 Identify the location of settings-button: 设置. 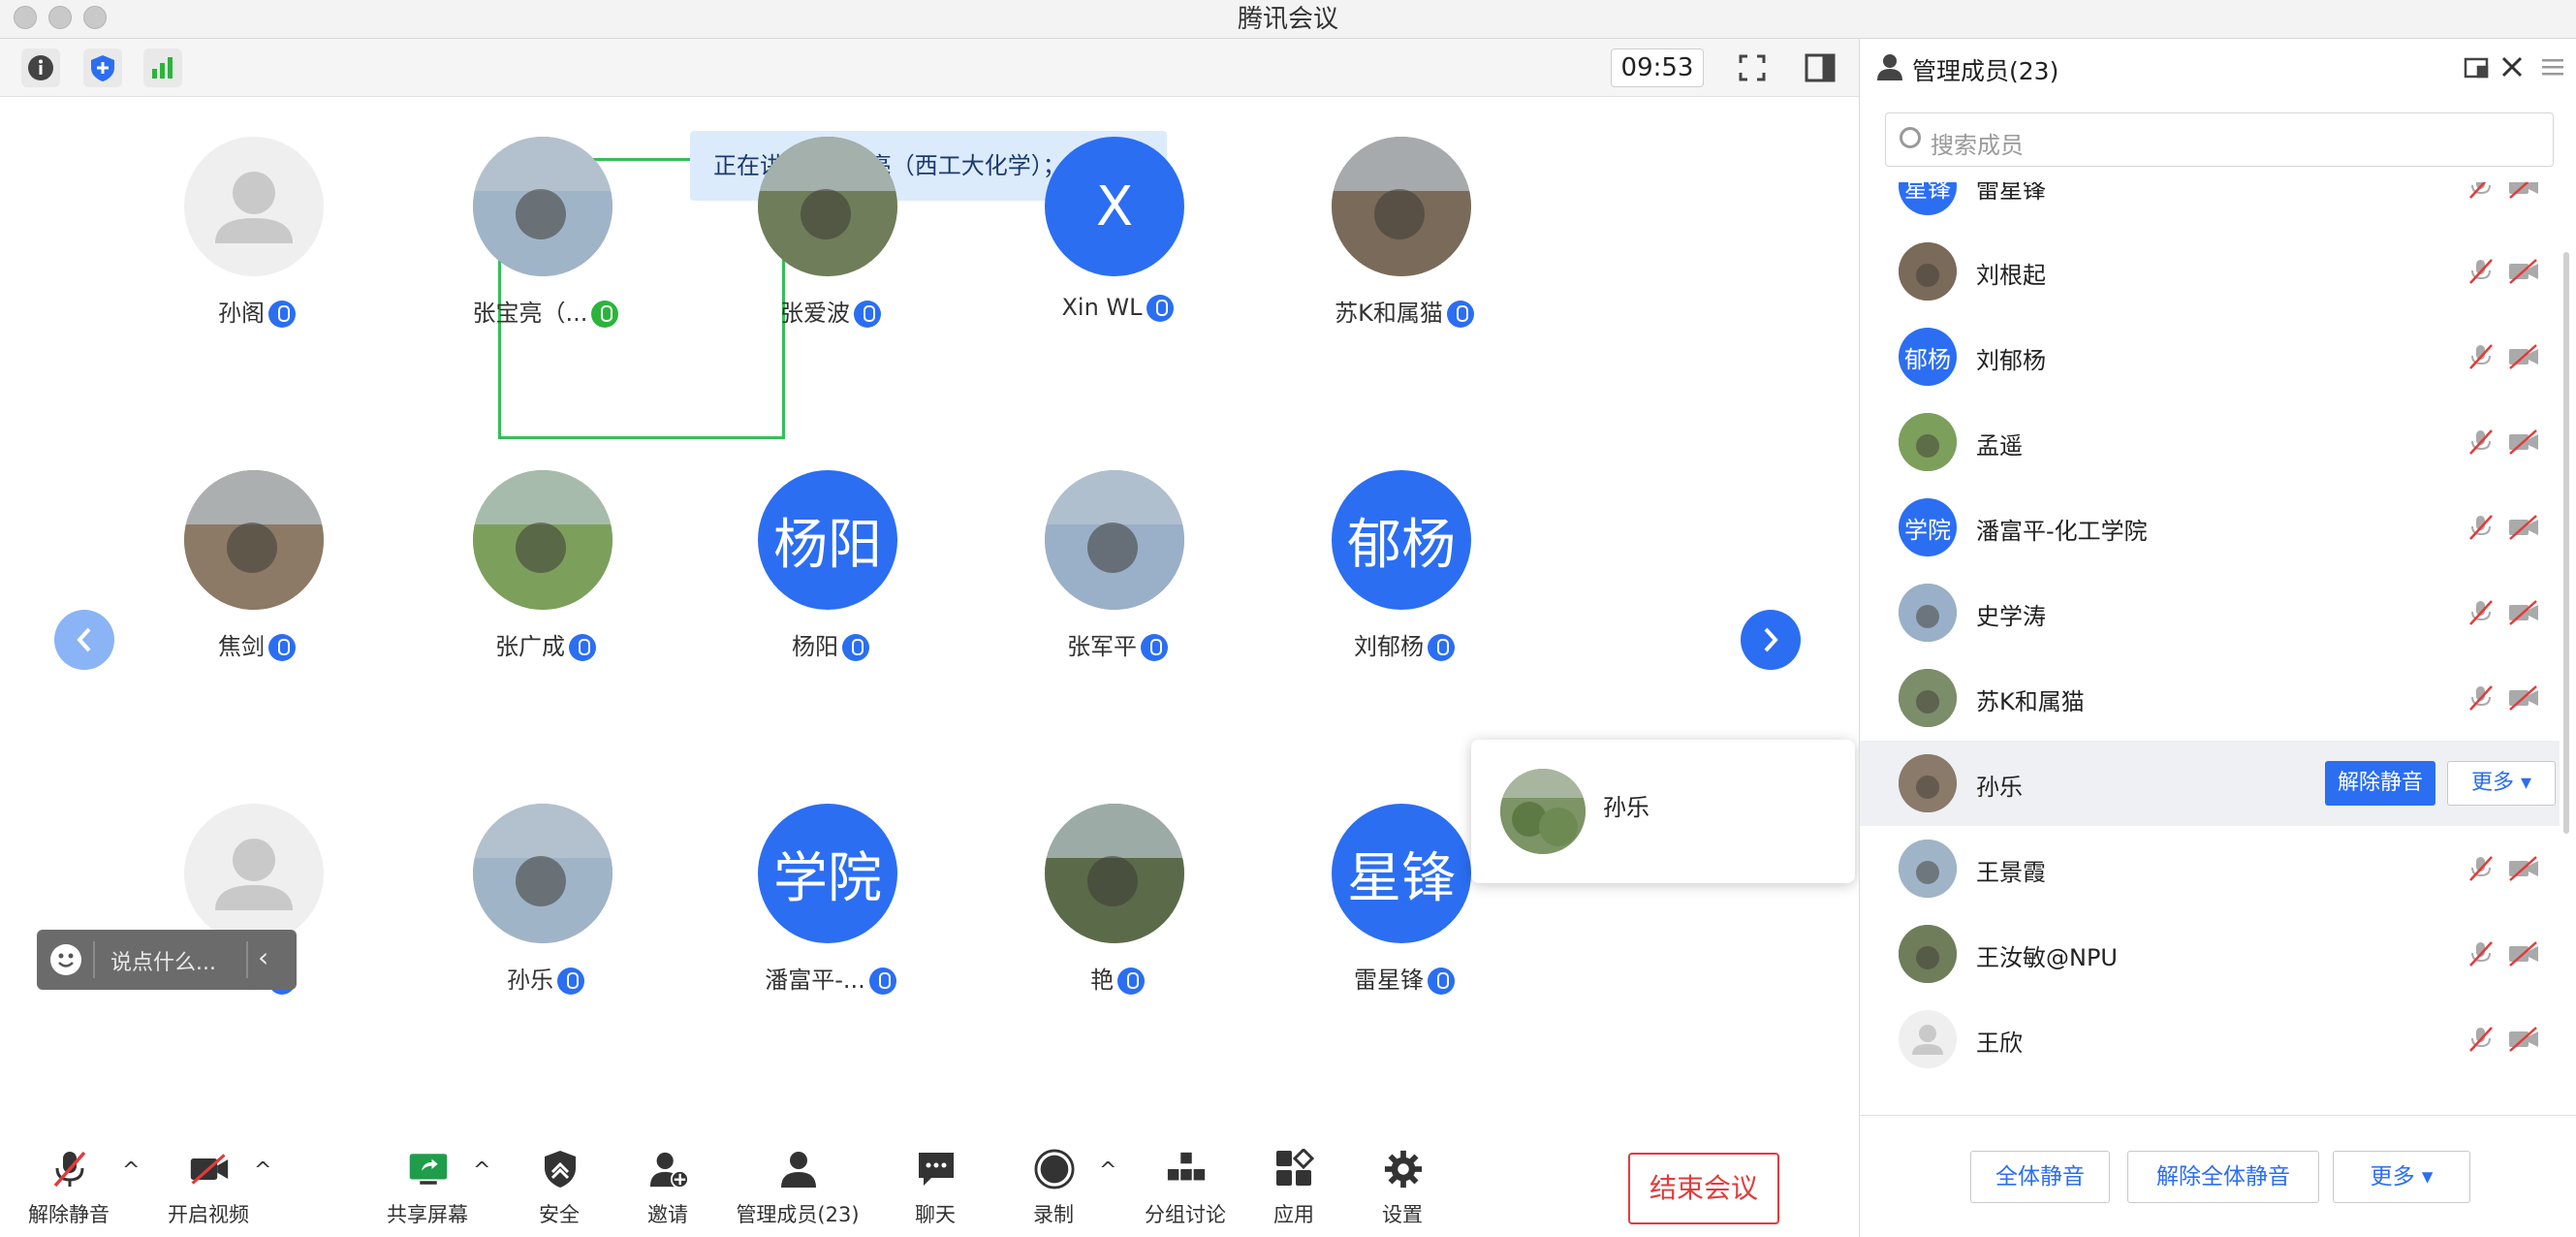
(1402, 1190).